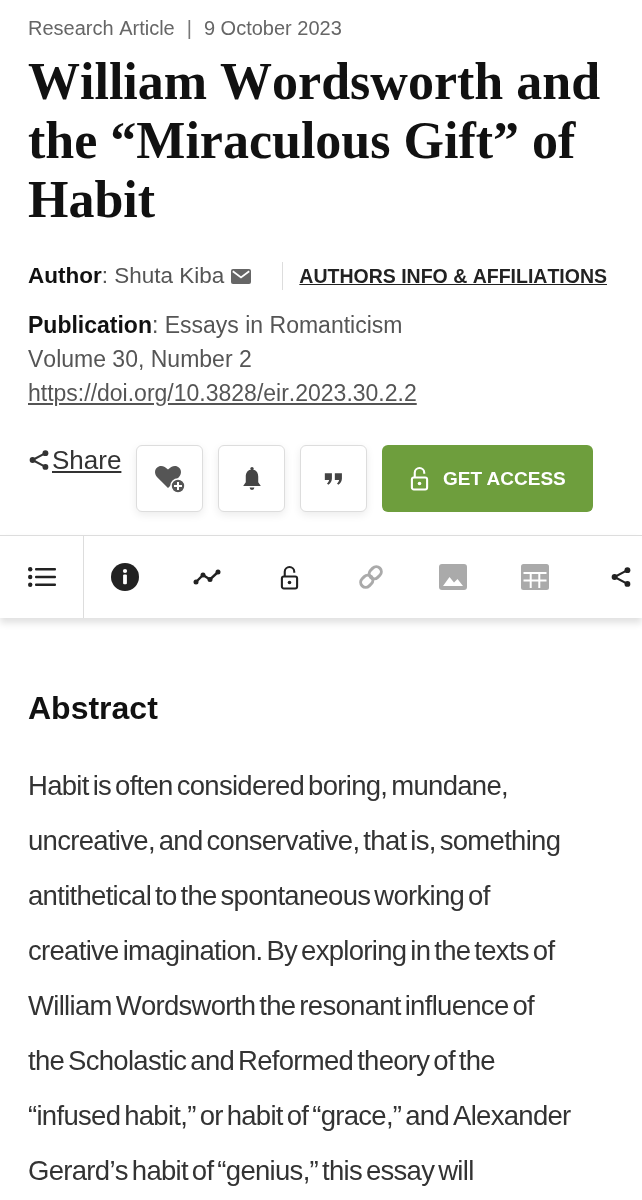  Describe the element at coordinates (39, 460) in the screenshot. I see `share-icon` at that location.